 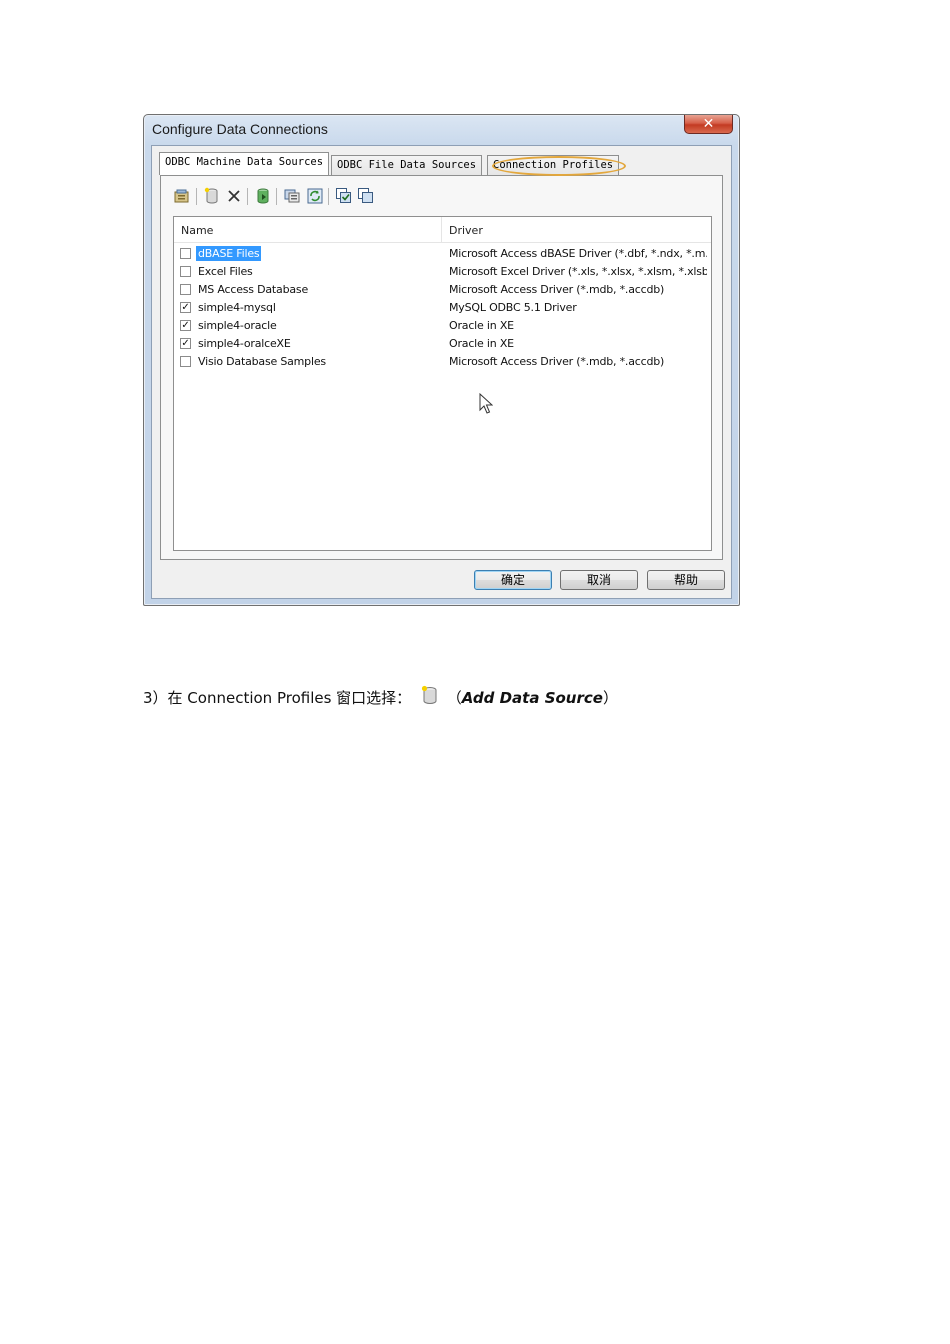 What do you see at coordinates (454, 698) in the screenshot?
I see `instruction-open-paren: （` at bounding box center [454, 698].